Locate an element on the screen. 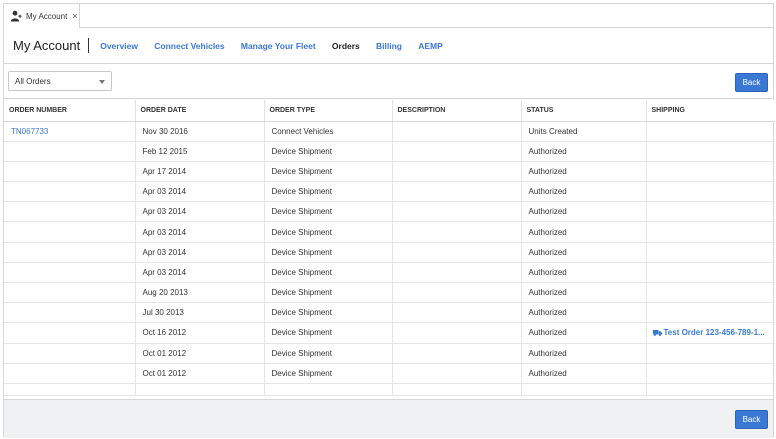 This screenshot has width=776, height=439. truck-icon is located at coordinates (657, 333).